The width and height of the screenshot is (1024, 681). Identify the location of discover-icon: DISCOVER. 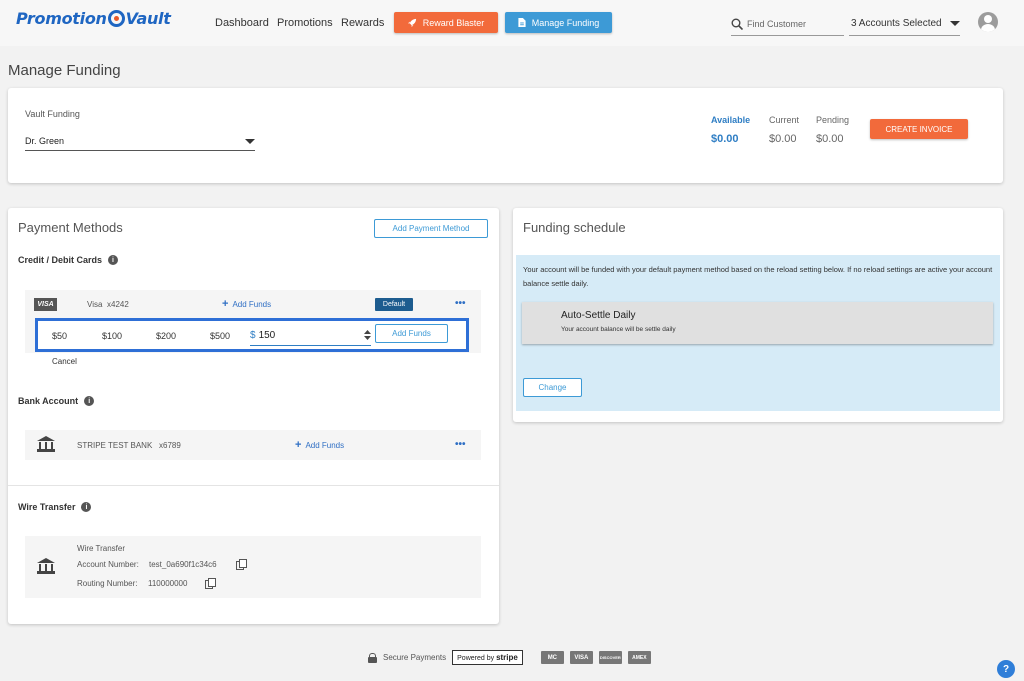
(610, 657).